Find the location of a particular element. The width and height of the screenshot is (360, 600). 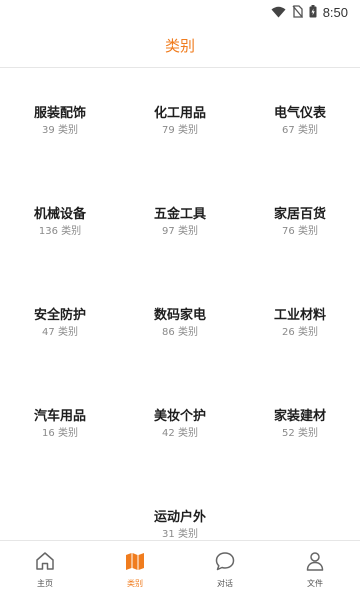

category-name: 家居百货 is located at coordinates (299, 214).